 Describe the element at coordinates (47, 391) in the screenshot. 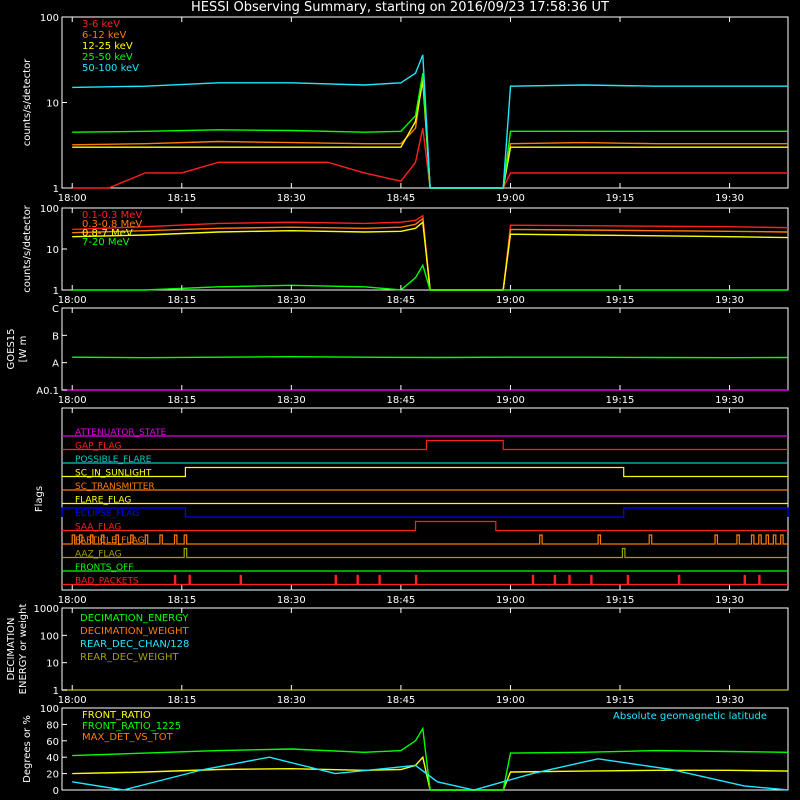

I see `y-tick-label: A0.1` at that location.